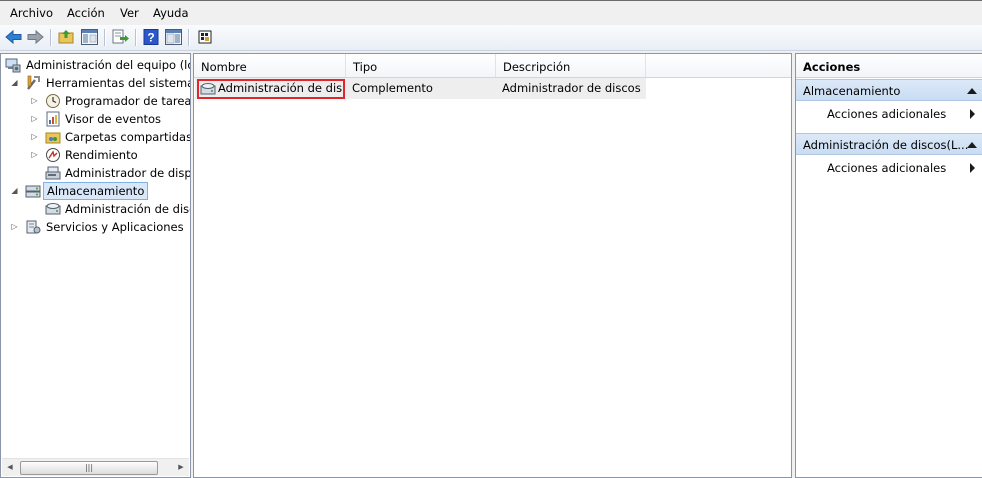  Describe the element at coordinates (128, 137) in the screenshot. I see `tree-item-label: Carpetas compartidas` at that location.